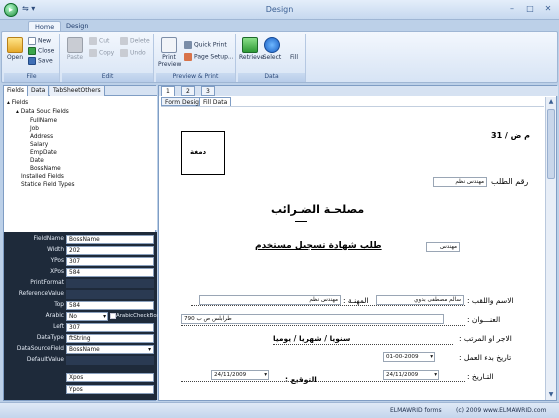 This screenshot has width=559, height=418. I want to click on title-bar: ▸ ⇋ ▾ Design – □ ✕, so click(279, 10).